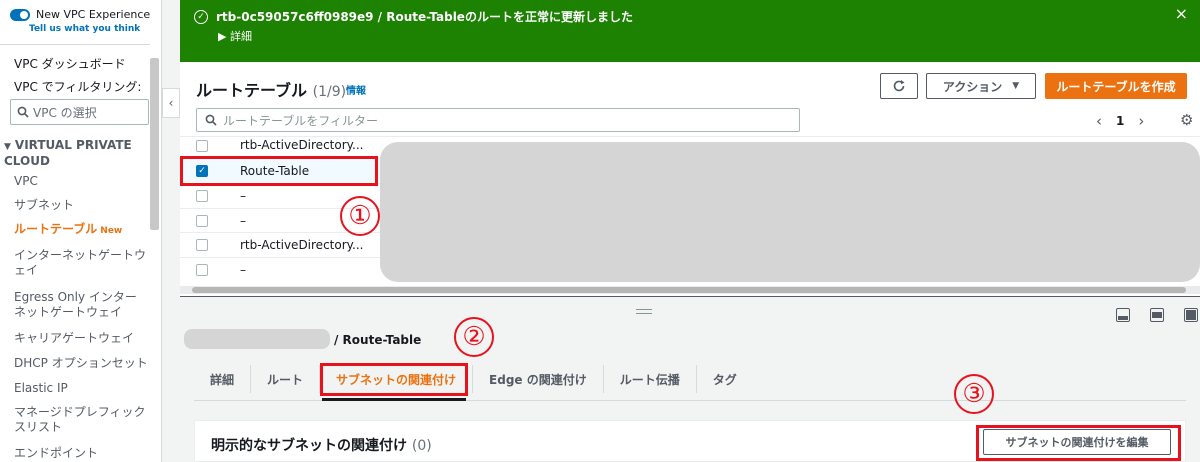 Image resolution: width=1200 pixels, height=462 pixels. What do you see at coordinates (360, 216) in the screenshot?
I see `annotation-number-1: ①` at bounding box center [360, 216].